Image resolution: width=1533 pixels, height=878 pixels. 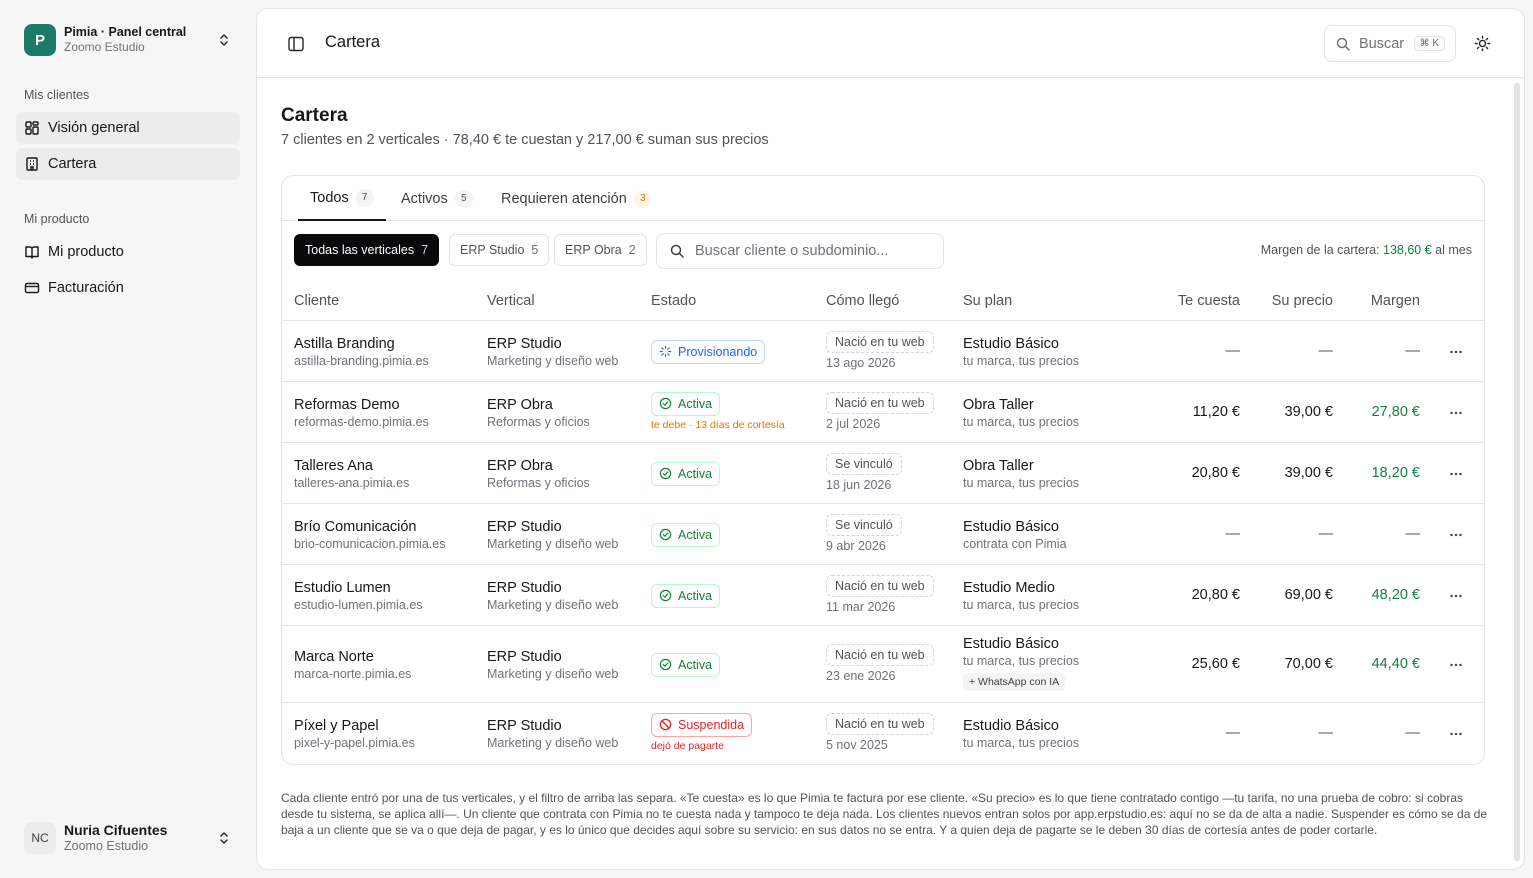 I want to click on chevrons-up-down-icon, so click(x=224, y=838).